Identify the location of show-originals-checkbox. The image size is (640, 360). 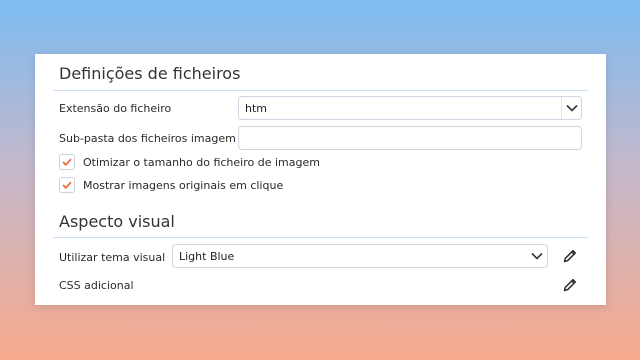
(67, 185).